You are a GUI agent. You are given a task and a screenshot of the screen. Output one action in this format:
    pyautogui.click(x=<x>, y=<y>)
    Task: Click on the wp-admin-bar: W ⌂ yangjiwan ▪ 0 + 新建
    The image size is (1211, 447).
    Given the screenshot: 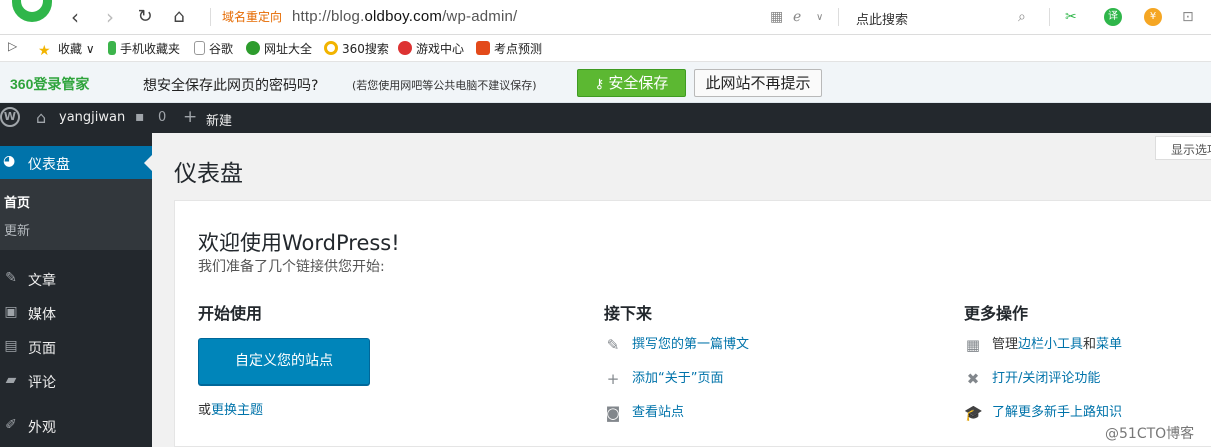 What is the action you would take?
    pyautogui.click(x=605, y=118)
    